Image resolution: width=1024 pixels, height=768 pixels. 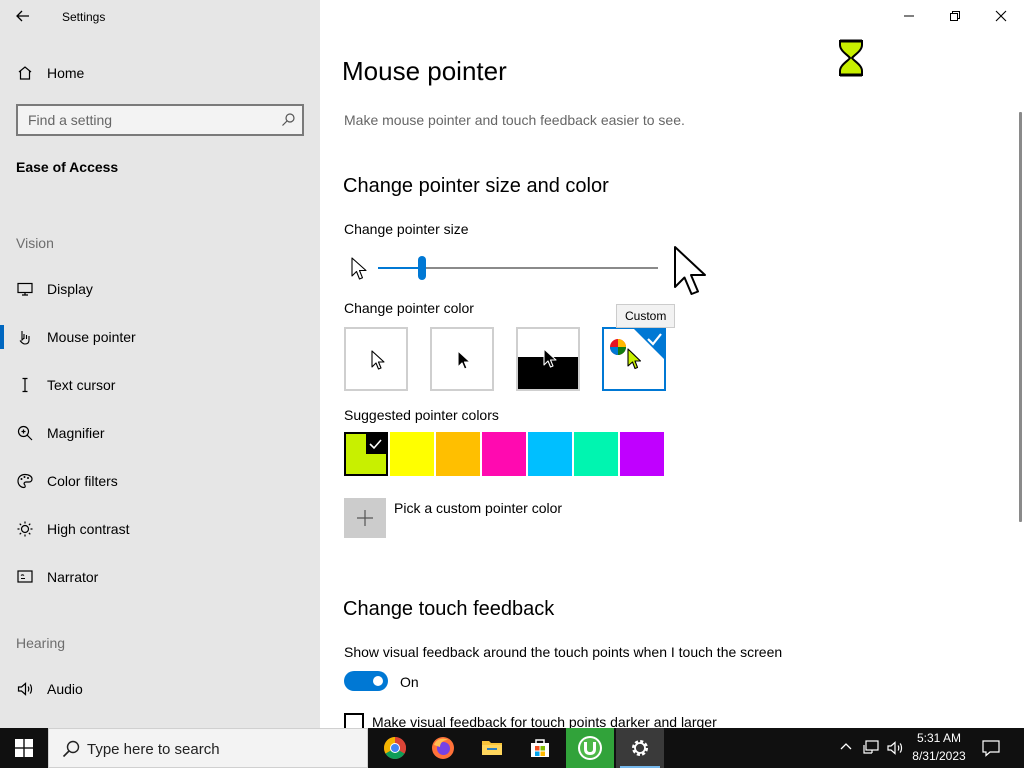 I want to click on search-icon, so click(x=288, y=120).